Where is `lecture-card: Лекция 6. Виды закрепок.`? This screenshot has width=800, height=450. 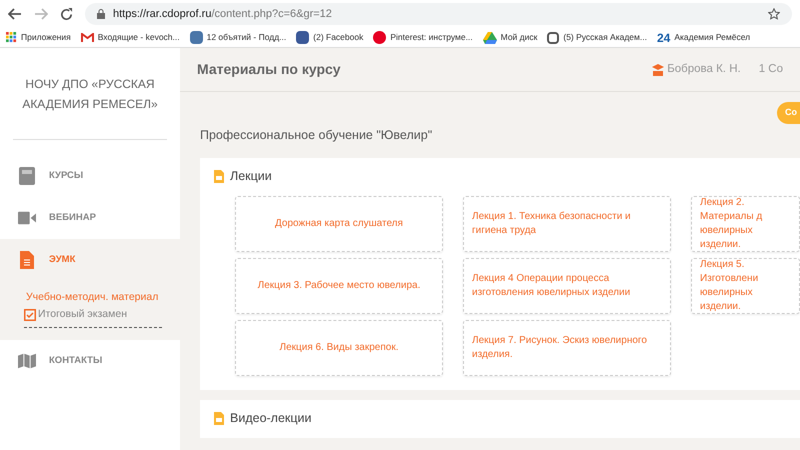 lecture-card: Лекция 6. Виды закрепок. is located at coordinates (339, 348).